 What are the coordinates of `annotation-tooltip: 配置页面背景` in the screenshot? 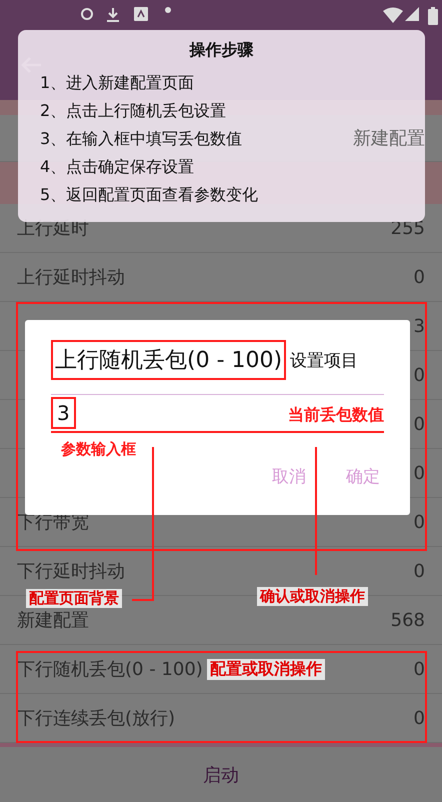 It's located at (74, 598).